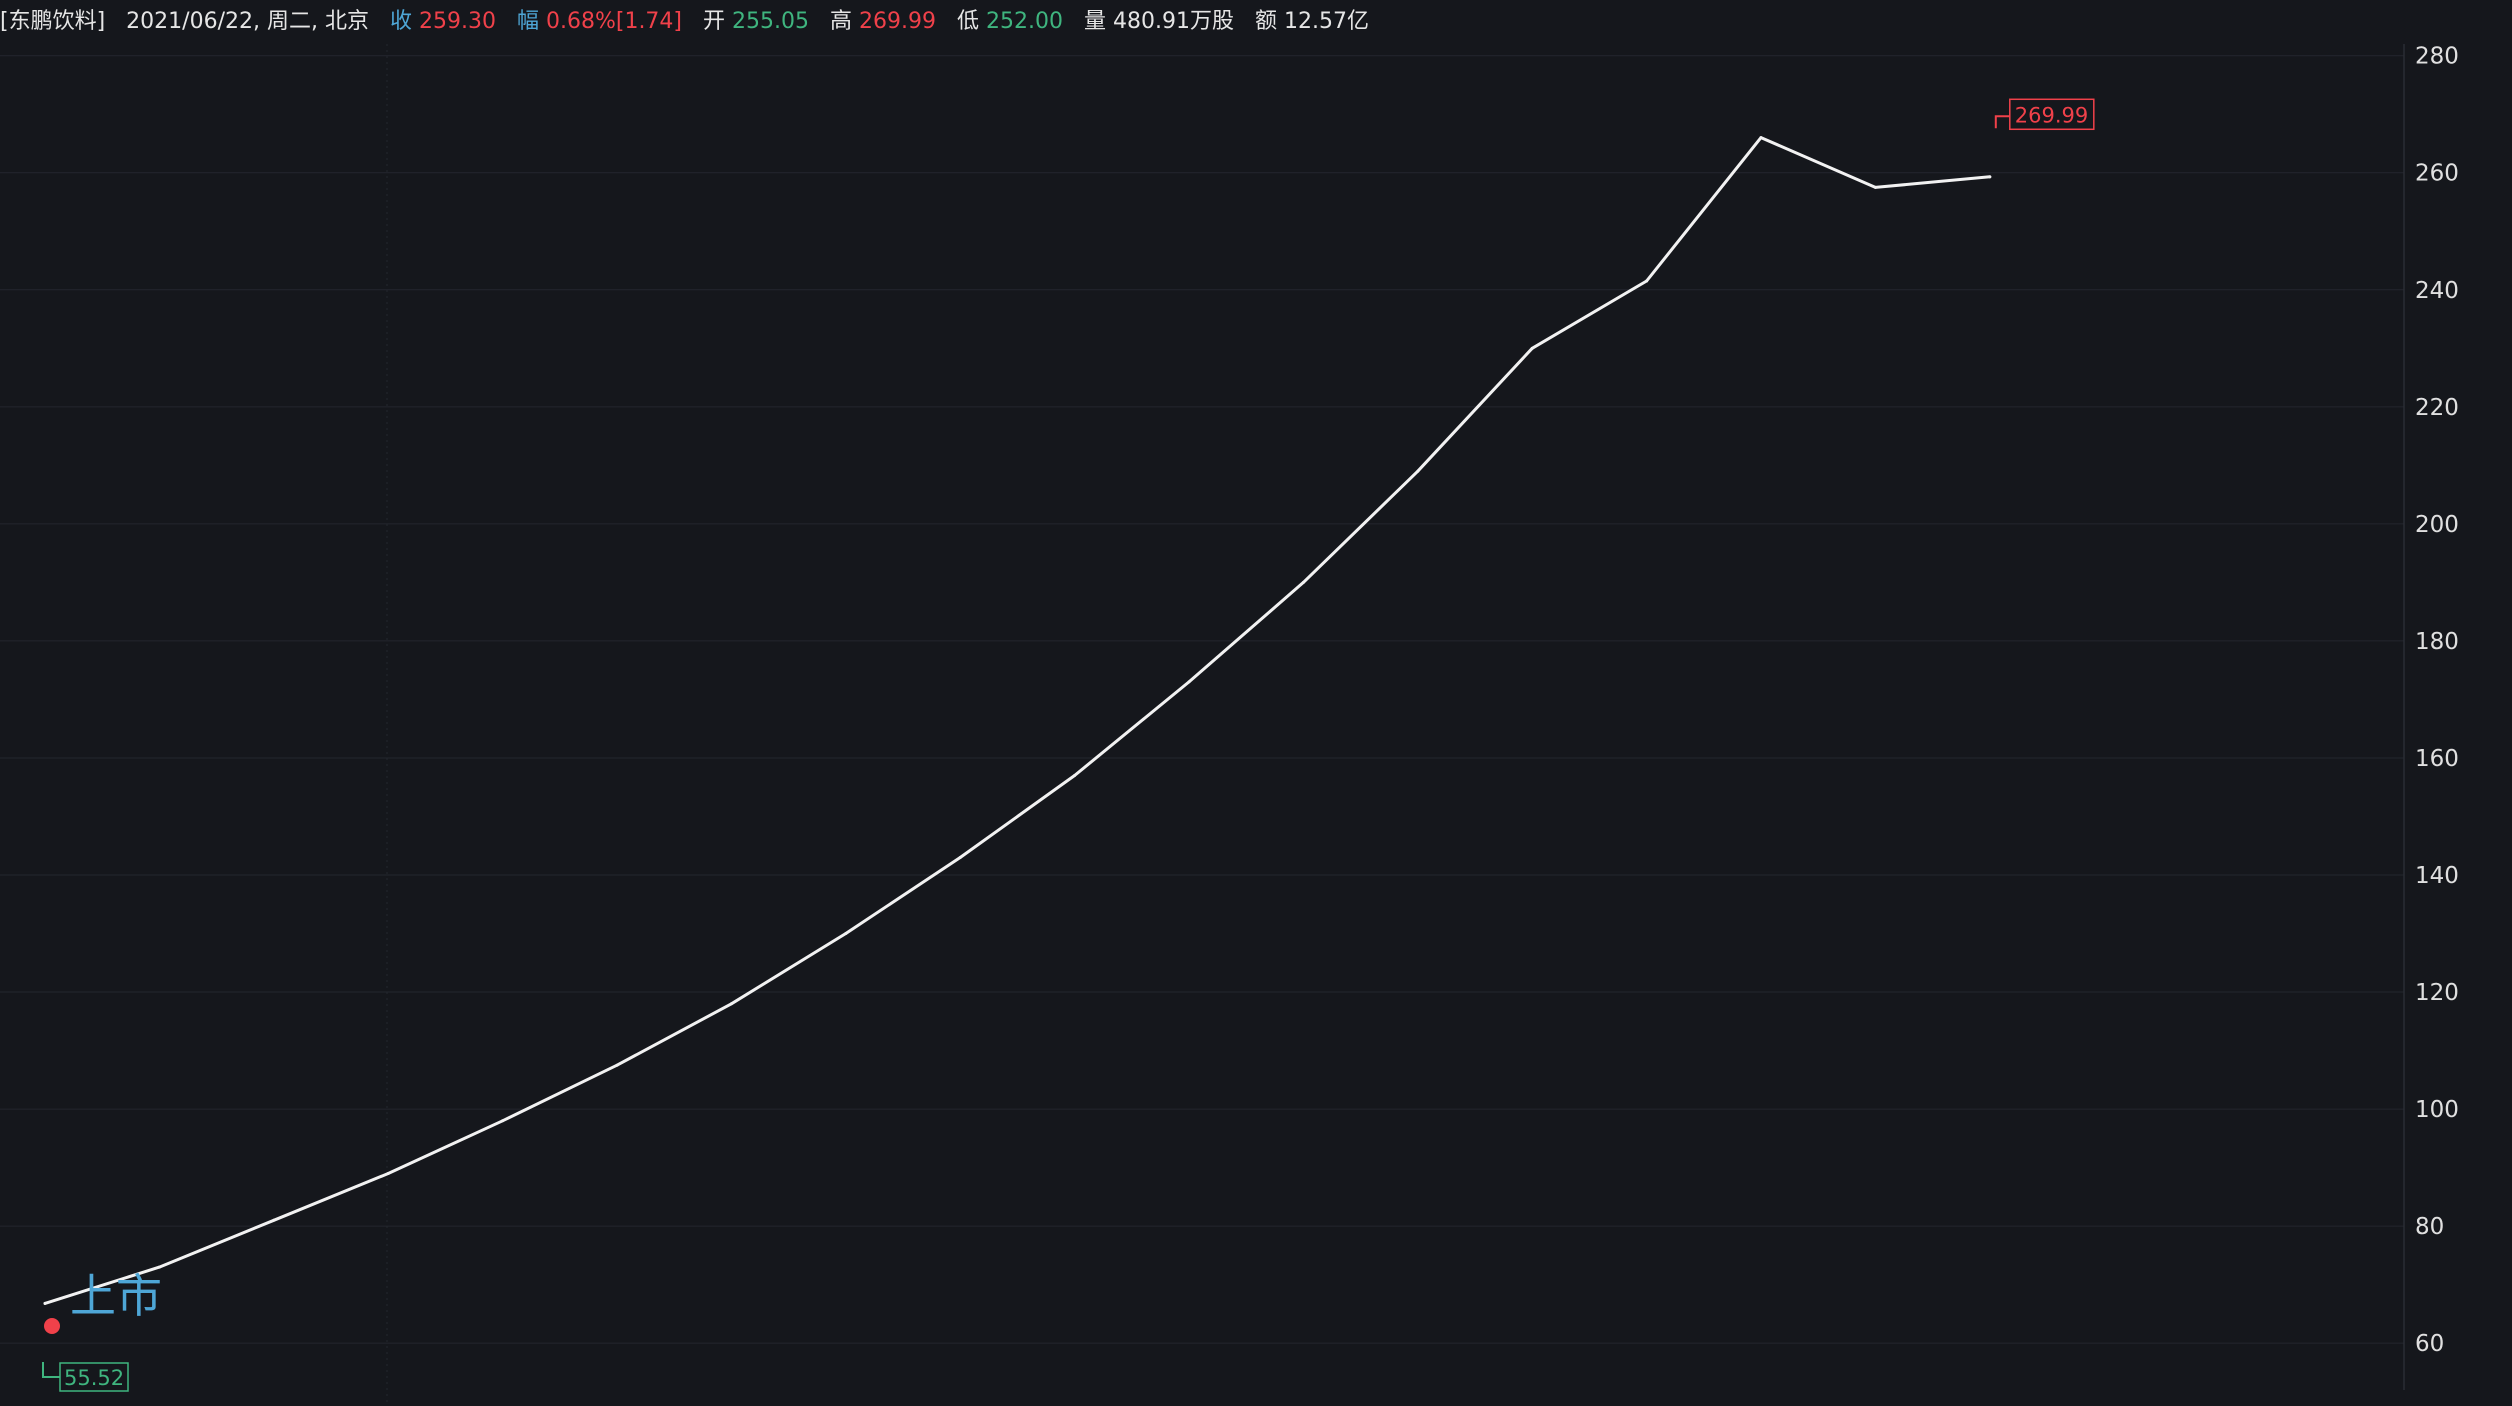 Image resolution: width=2512 pixels, height=1406 pixels. Describe the element at coordinates (2437, 759) in the screenshot. I see `y-tick-label-160: 160` at that location.